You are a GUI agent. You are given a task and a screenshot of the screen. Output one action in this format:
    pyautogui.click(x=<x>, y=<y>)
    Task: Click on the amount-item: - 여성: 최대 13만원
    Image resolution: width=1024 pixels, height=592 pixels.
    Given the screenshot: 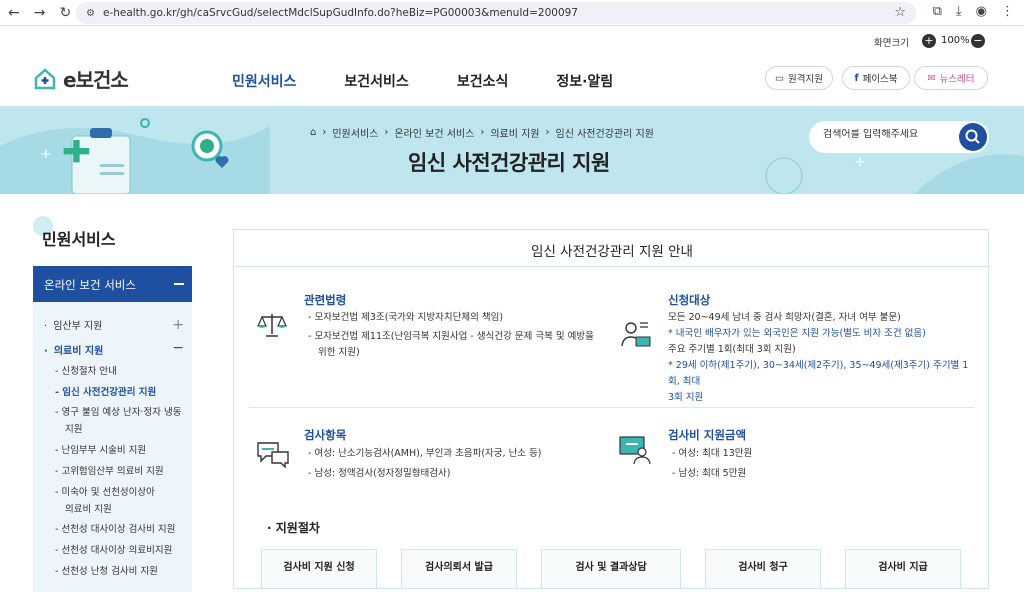 What is the action you would take?
    pyautogui.click(x=712, y=453)
    